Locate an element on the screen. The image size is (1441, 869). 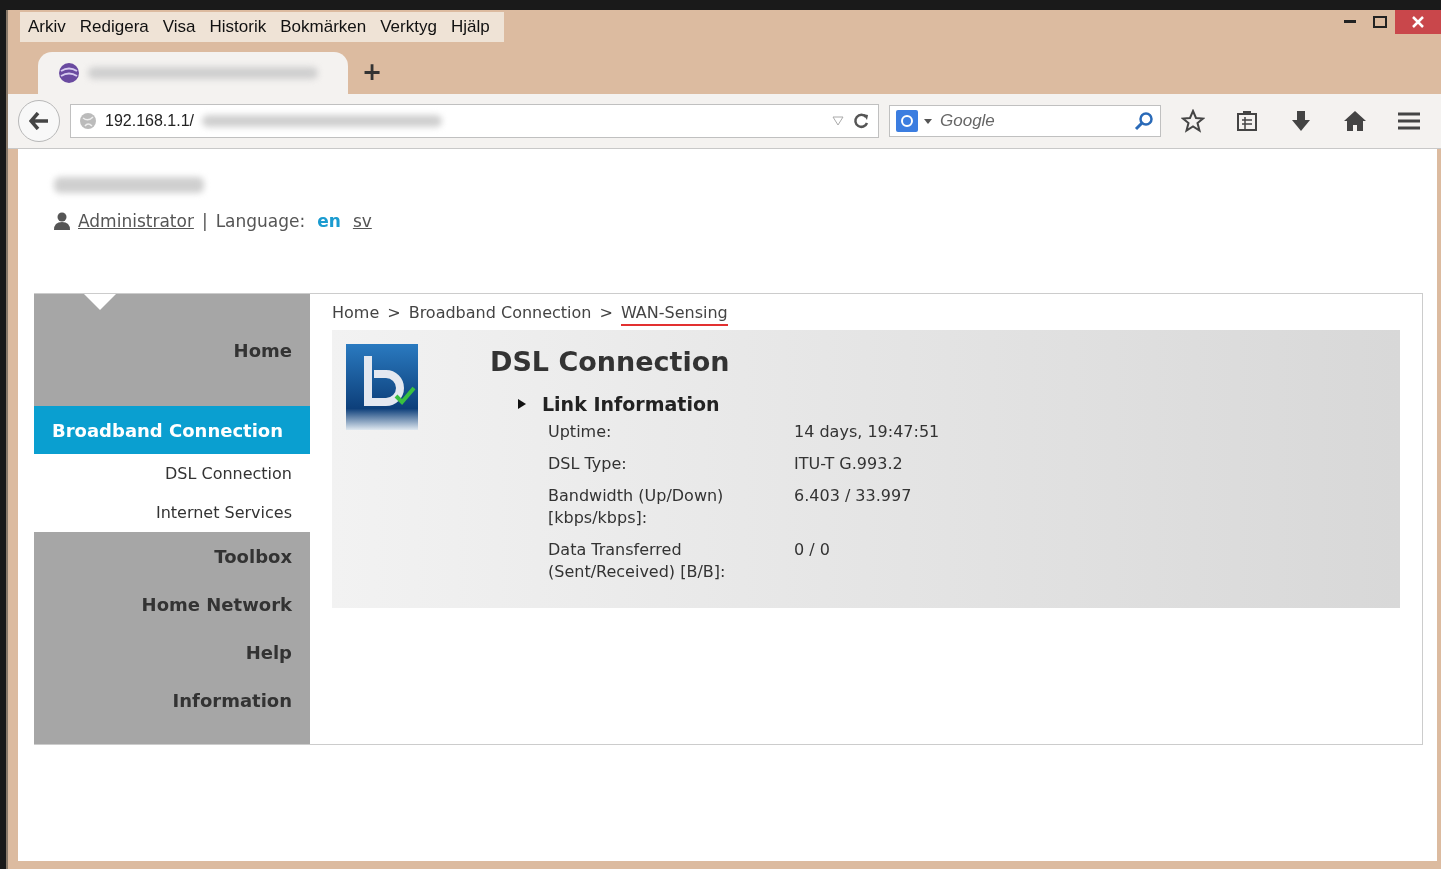
menu-item: Verktyg is located at coordinates (409, 27).